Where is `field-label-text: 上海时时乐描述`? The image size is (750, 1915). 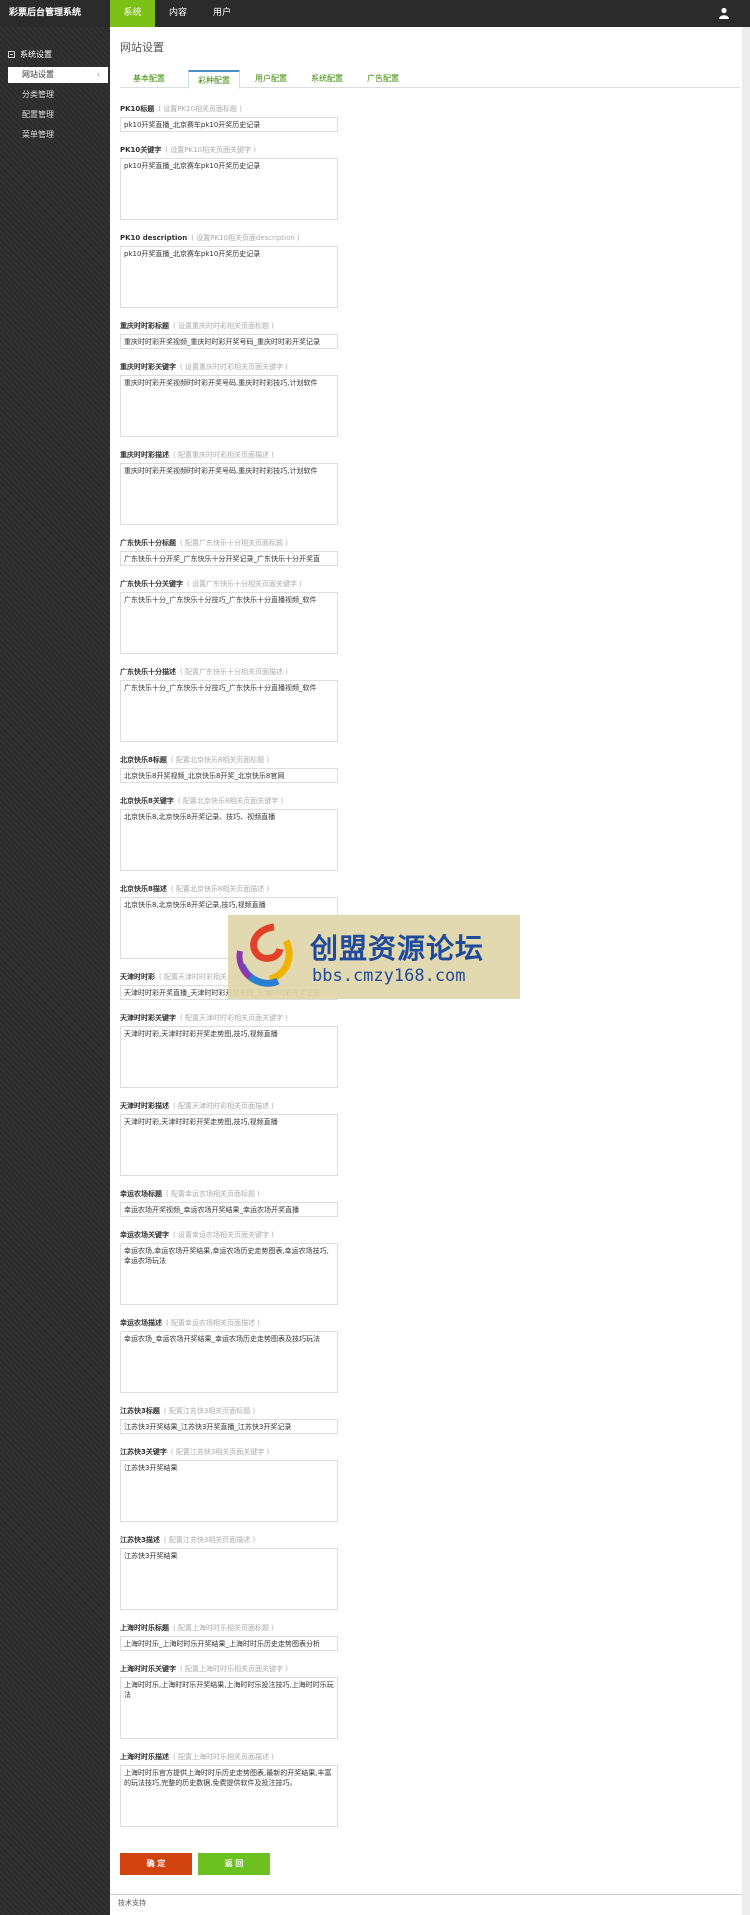 field-label-text: 上海时时乐描述 is located at coordinates (144, 1757).